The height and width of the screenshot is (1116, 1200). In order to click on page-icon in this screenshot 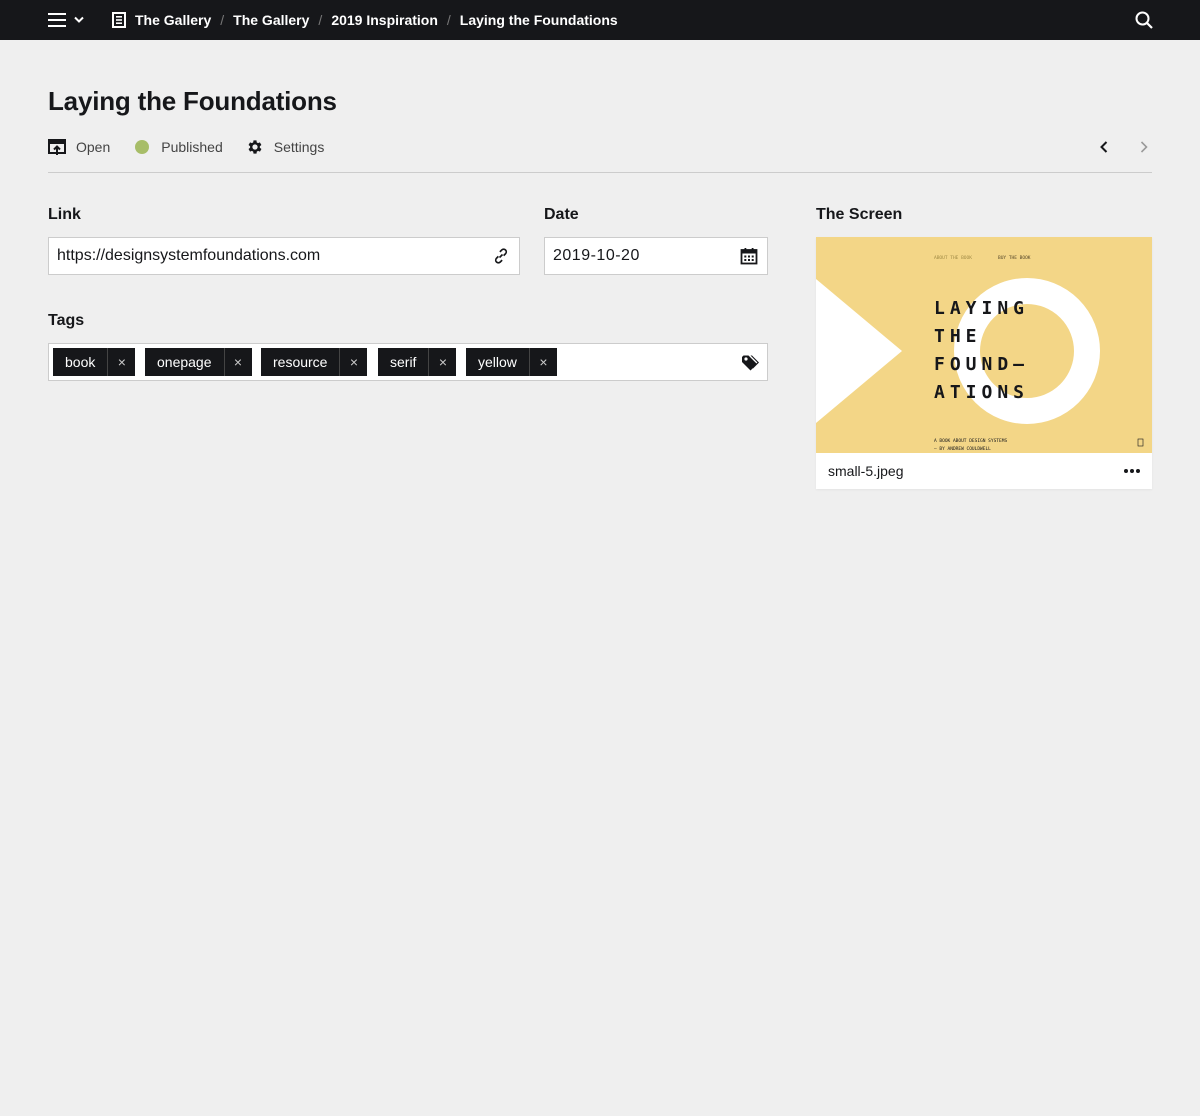, I will do `click(119, 20)`.